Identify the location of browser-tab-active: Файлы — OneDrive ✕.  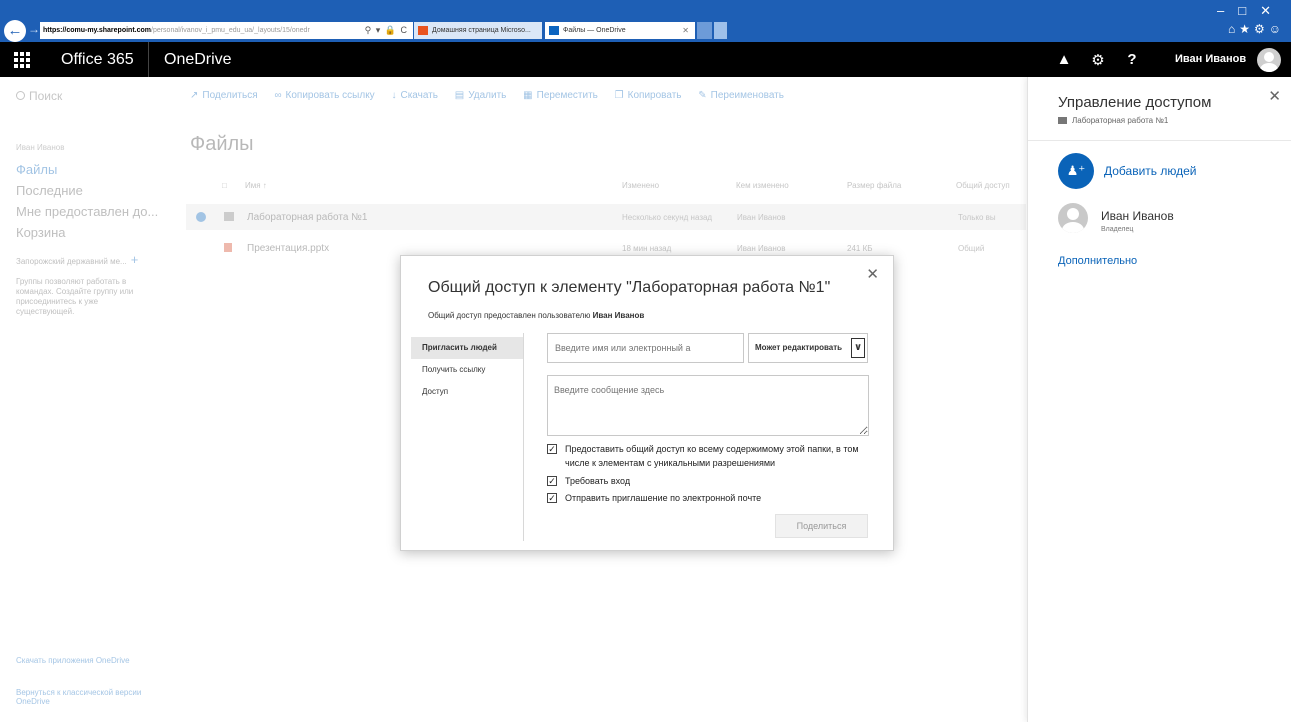
(620, 30).